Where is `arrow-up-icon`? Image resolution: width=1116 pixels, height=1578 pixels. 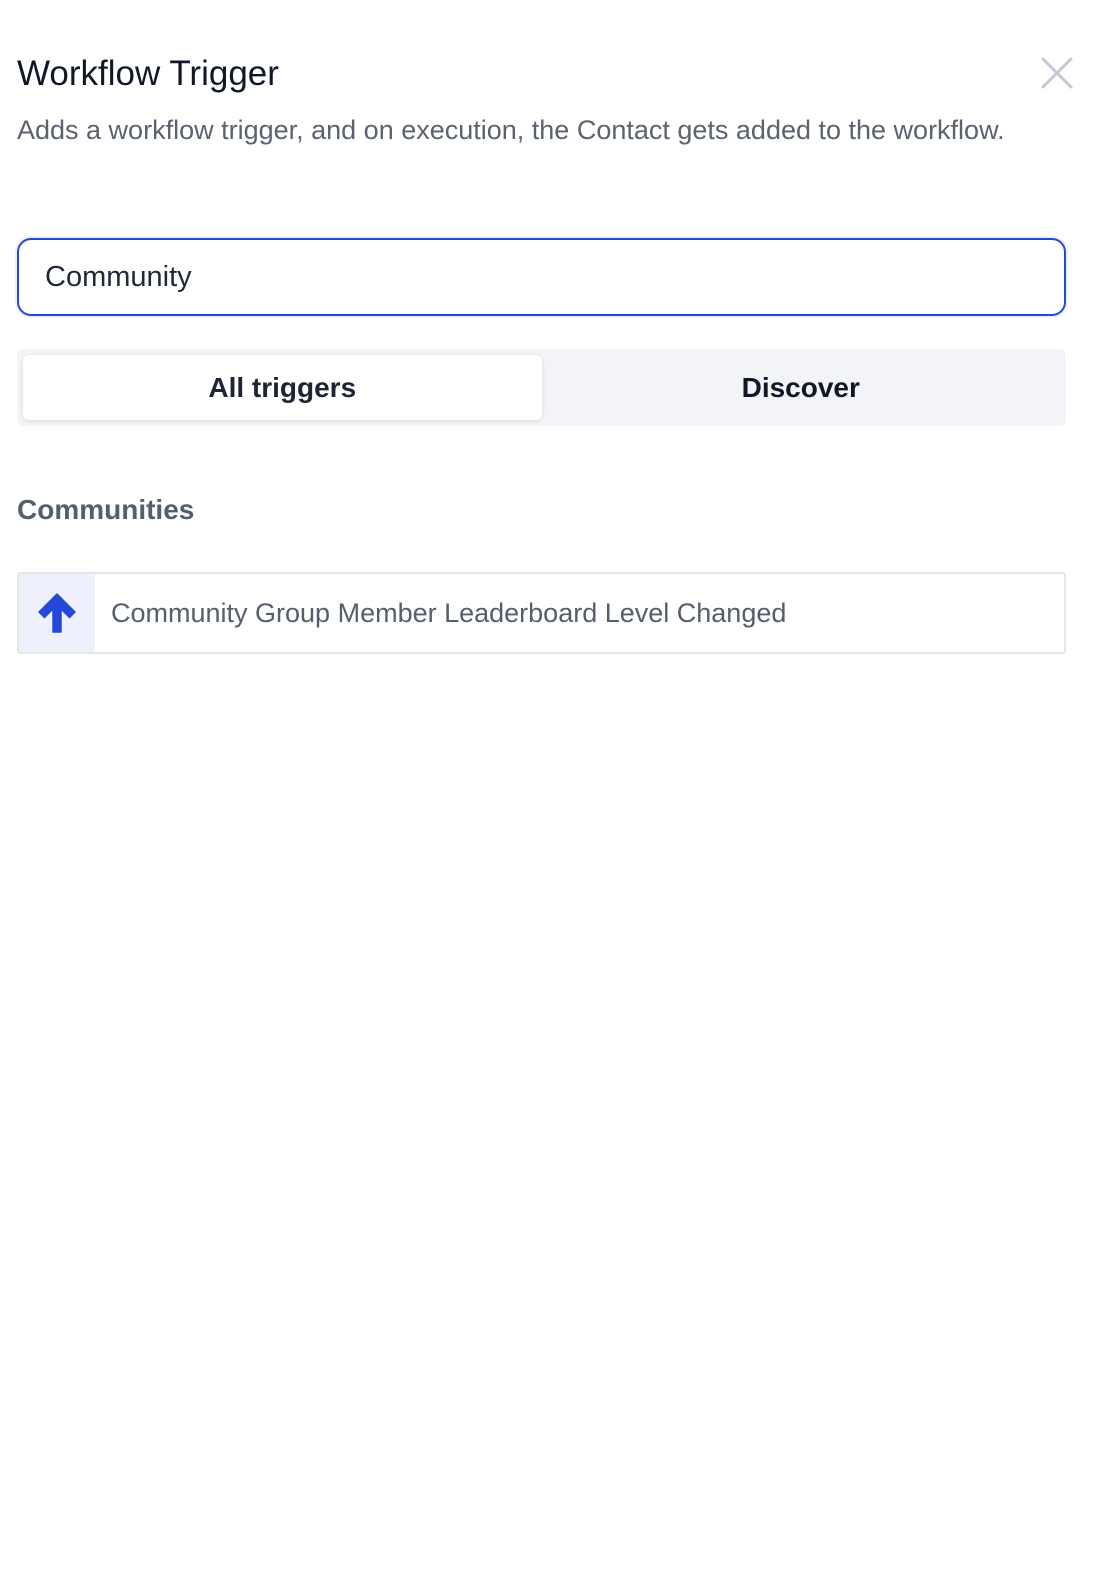
arrow-up-icon is located at coordinates (57, 613).